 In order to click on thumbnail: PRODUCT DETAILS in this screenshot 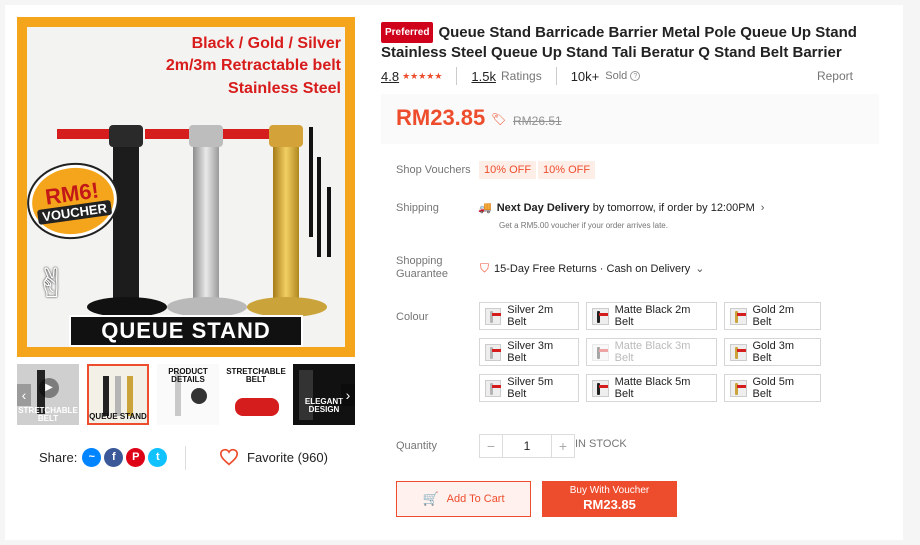, I will do `click(188, 394)`.